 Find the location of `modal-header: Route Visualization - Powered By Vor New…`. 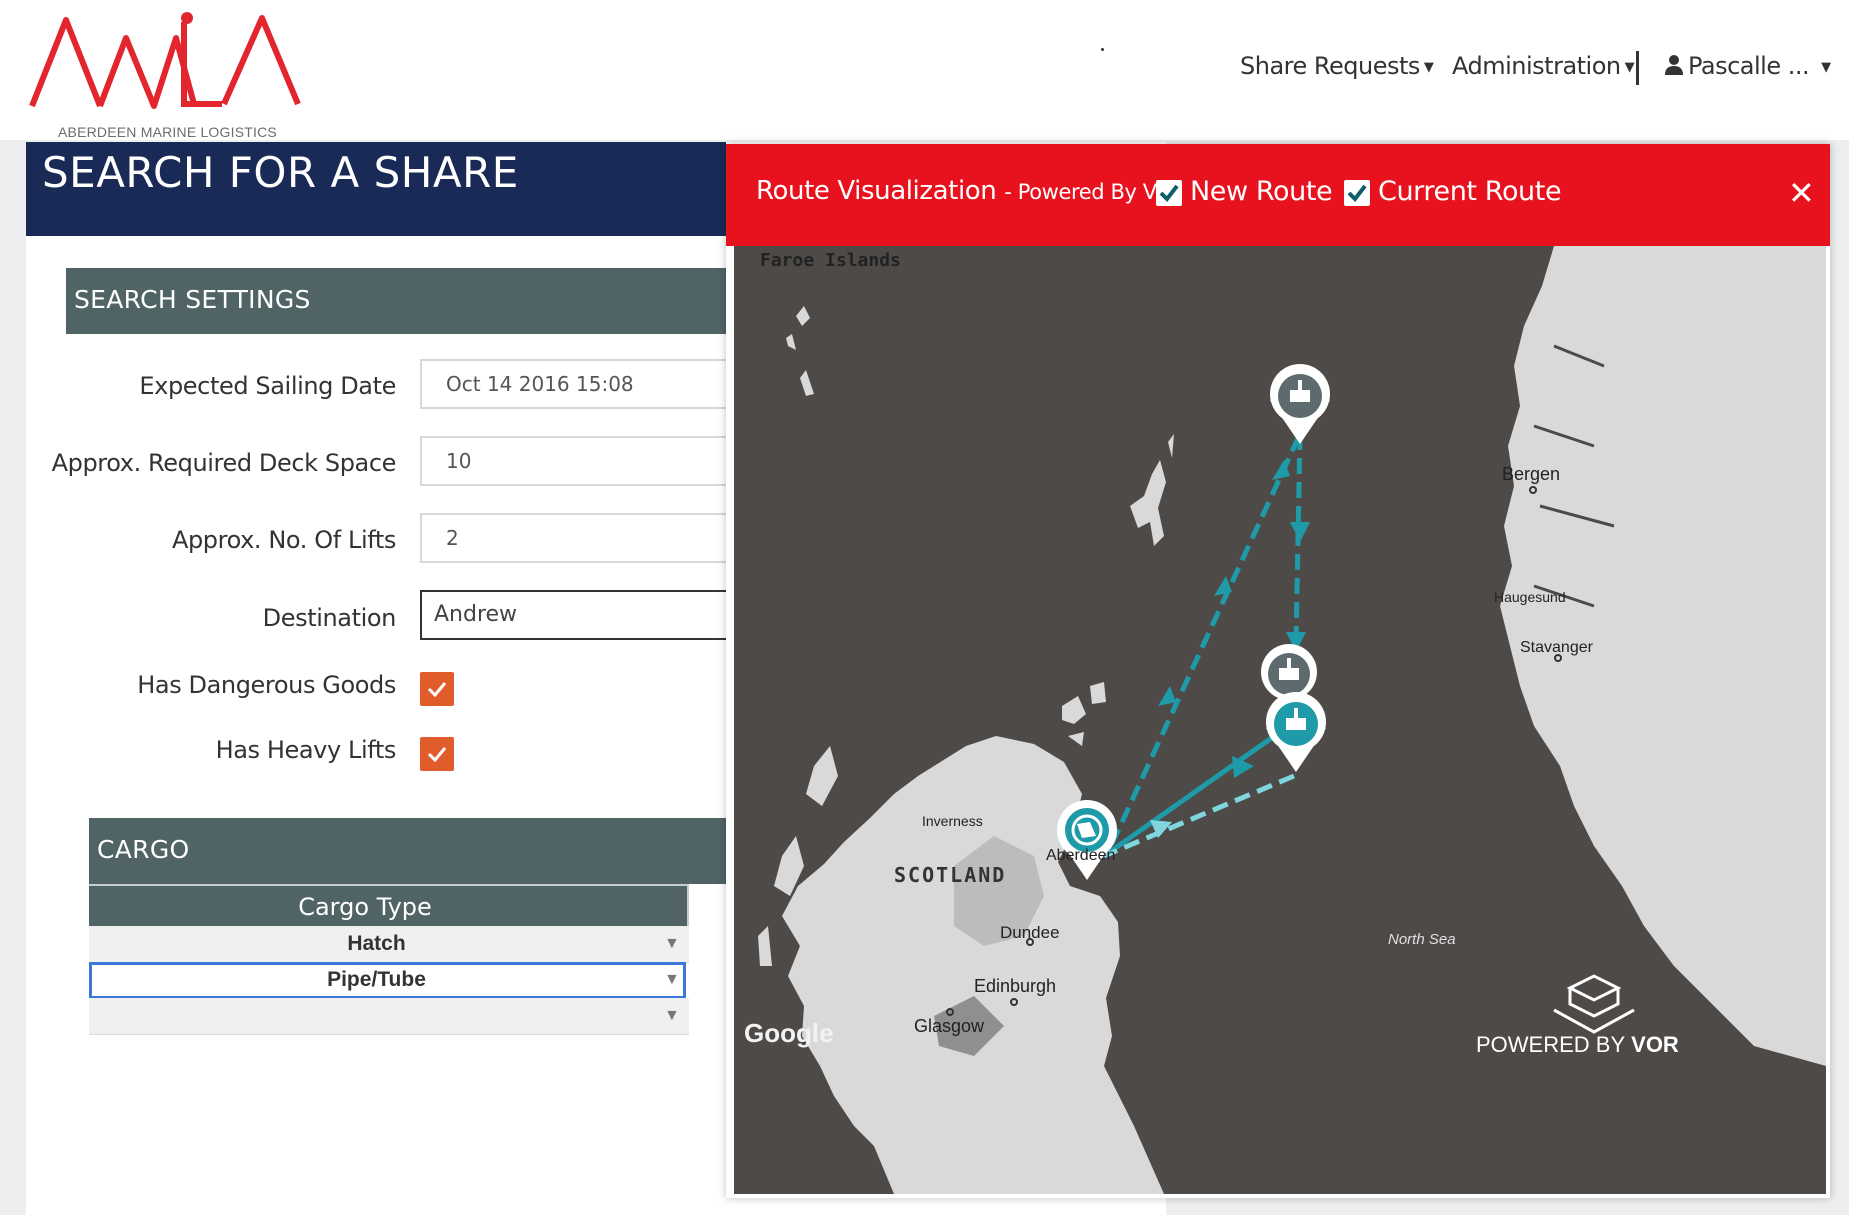

modal-header: Route Visualization - Powered By Vor New… is located at coordinates (1278, 195).